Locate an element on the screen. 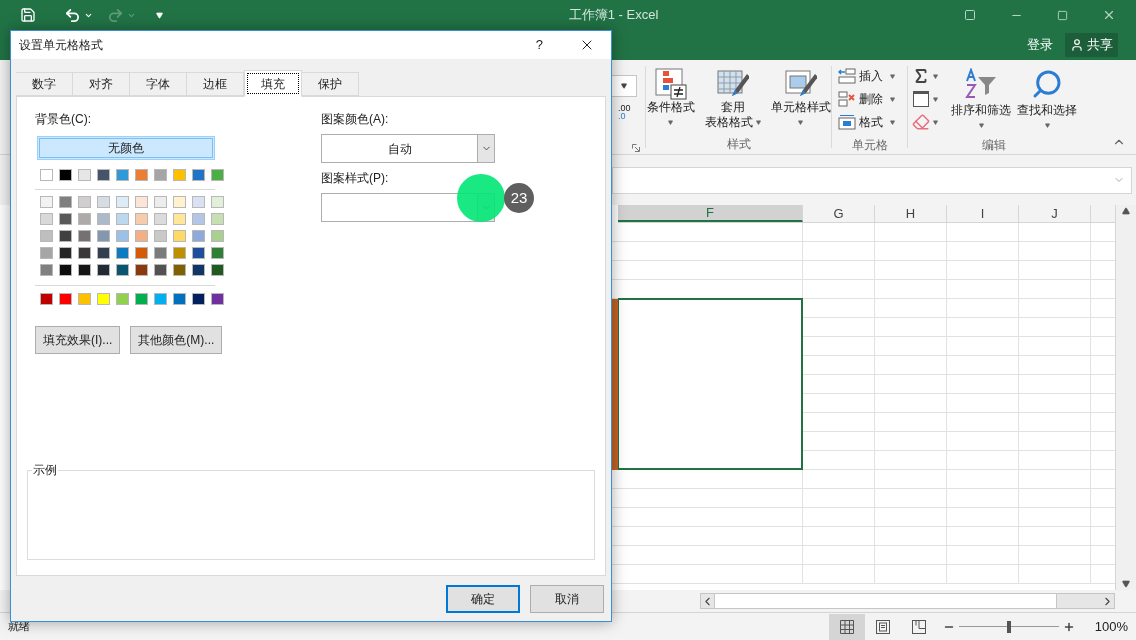 This screenshot has width=1136, height=640. undo-icon is located at coordinates (72, 15).